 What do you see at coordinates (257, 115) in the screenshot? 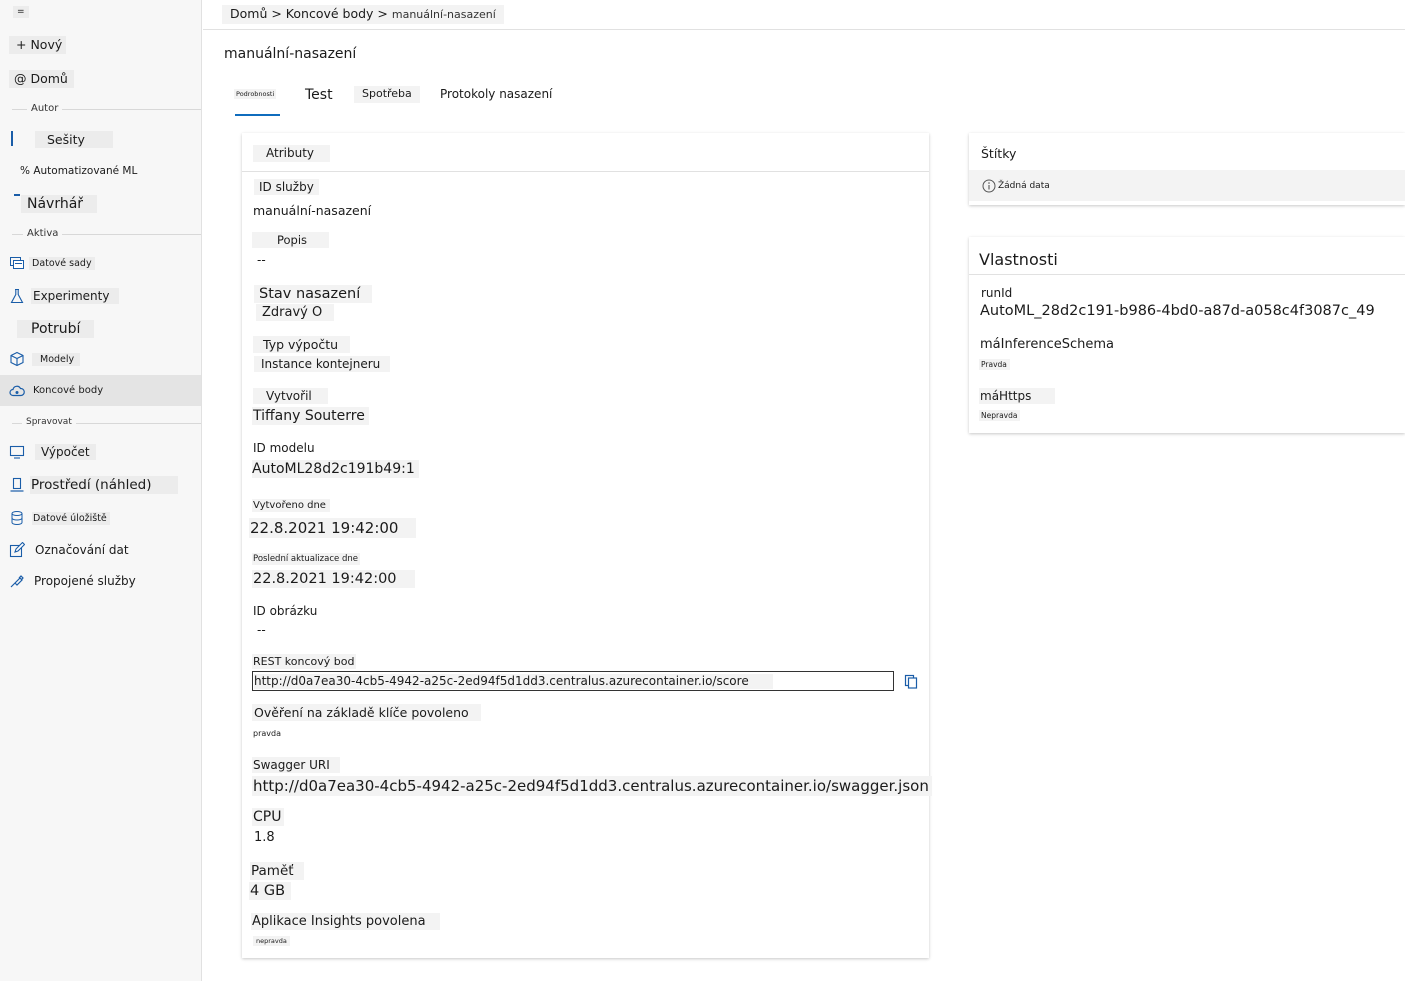
I see `active-tab-indicator` at bounding box center [257, 115].